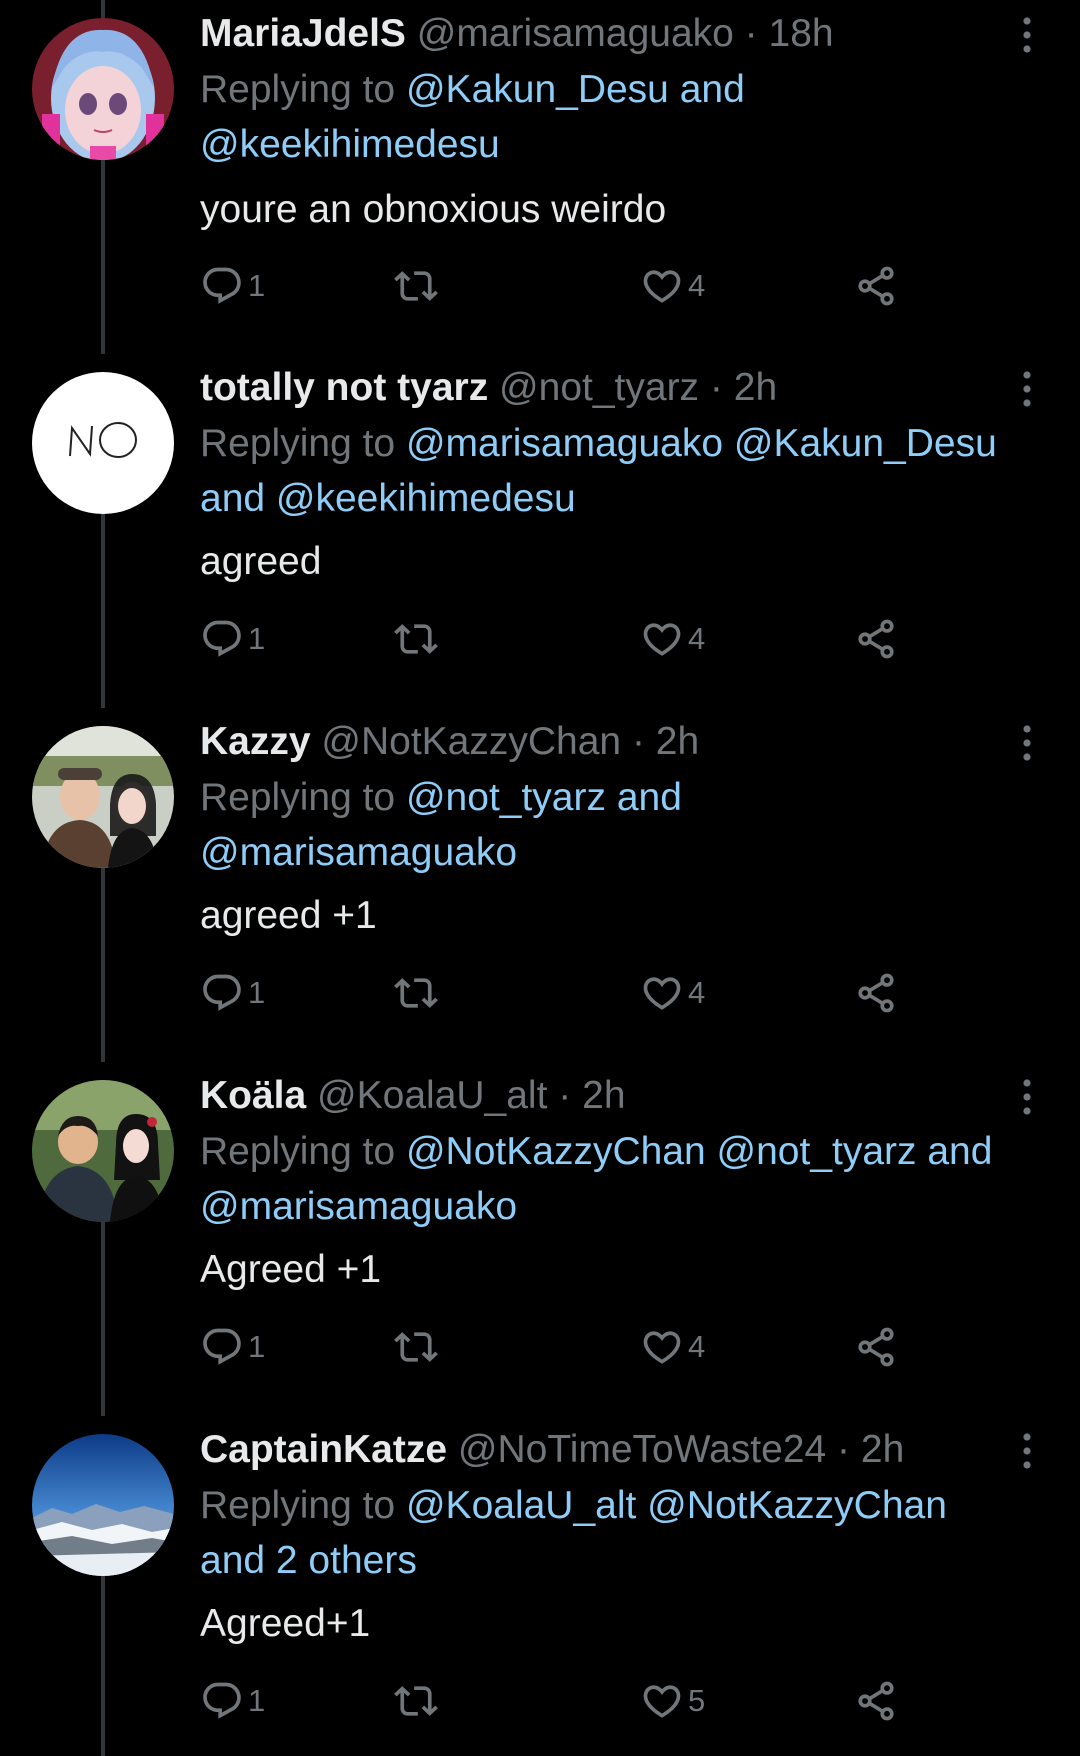 The image size is (1080, 1756). Describe the element at coordinates (255, 741) in the screenshot. I see `display-name: Kazzy` at that location.